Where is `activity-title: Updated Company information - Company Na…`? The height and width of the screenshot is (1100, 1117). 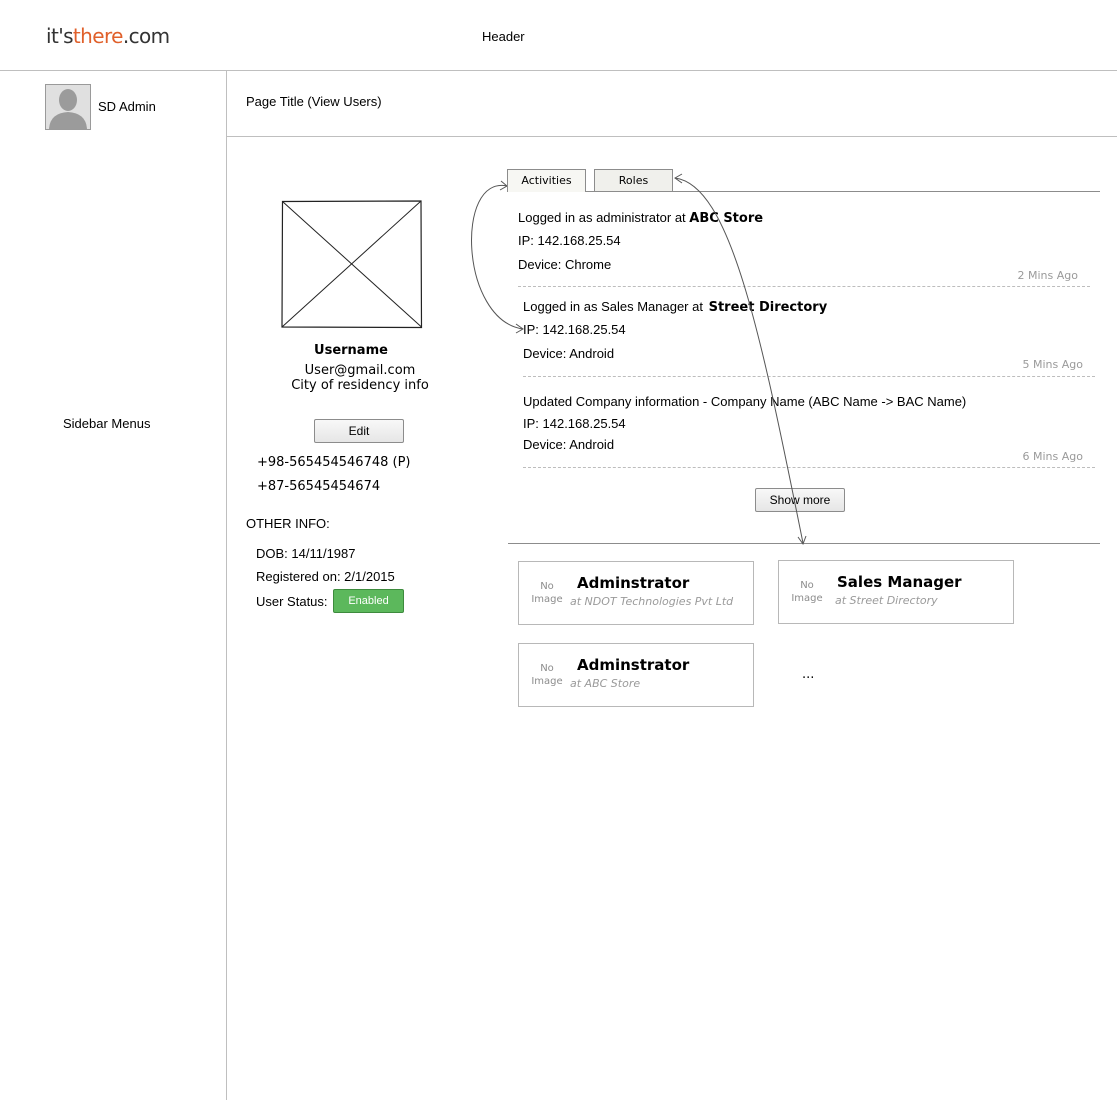 activity-title: Updated Company information - Company Na… is located at coordinates (745, 401).